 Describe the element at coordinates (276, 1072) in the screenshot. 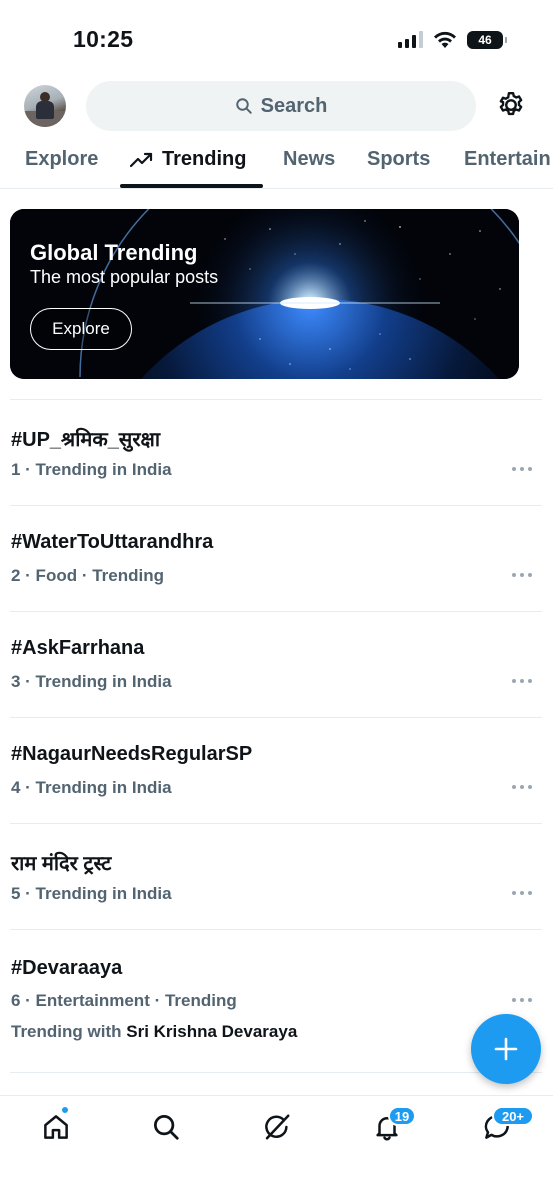

I see `divider` at that location.